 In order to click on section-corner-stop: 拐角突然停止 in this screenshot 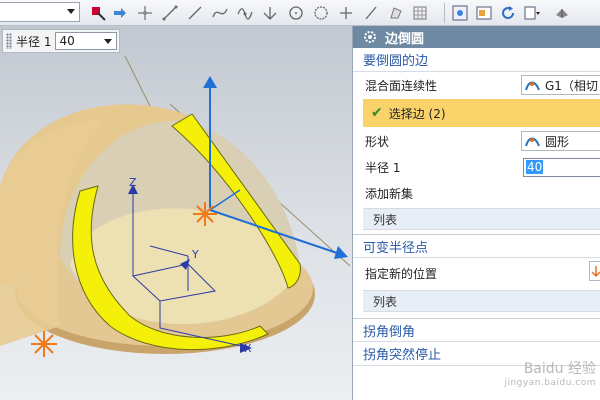, I will do `click(476, 354)`.